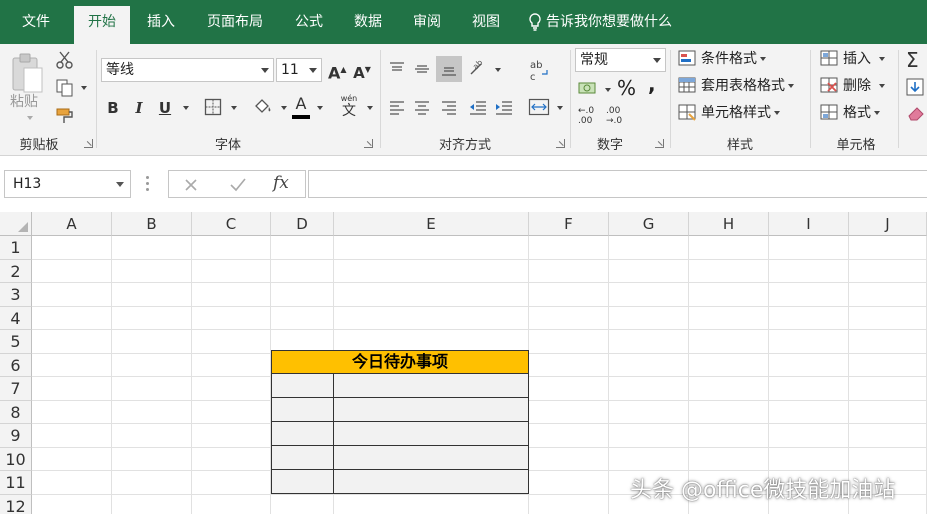 The width and height of the screenshot is (927, 514). Describe the element at coordinates (449, 69) in the screenshot. I see `align-bottom-icon` at that location.